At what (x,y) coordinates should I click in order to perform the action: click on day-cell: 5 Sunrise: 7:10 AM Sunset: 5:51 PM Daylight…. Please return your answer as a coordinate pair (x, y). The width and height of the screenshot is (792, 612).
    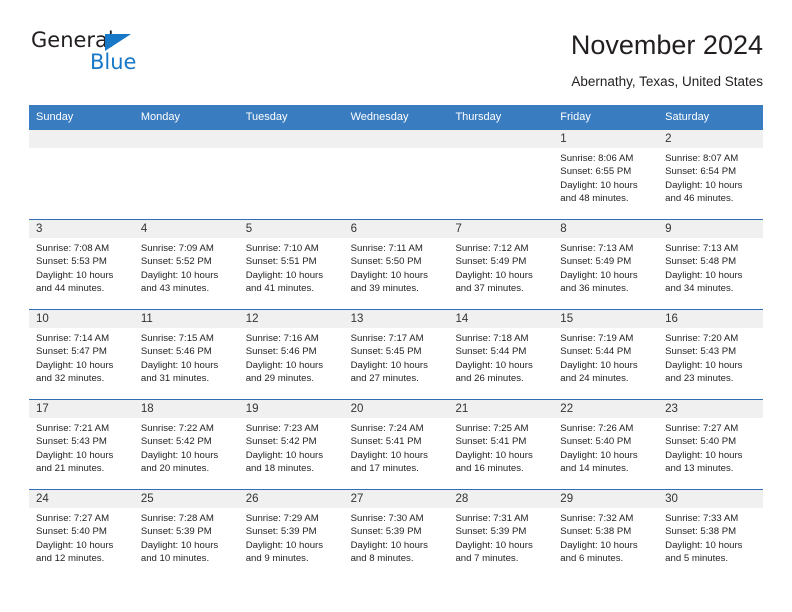
    Looking at the image, I should click on (291, 264).